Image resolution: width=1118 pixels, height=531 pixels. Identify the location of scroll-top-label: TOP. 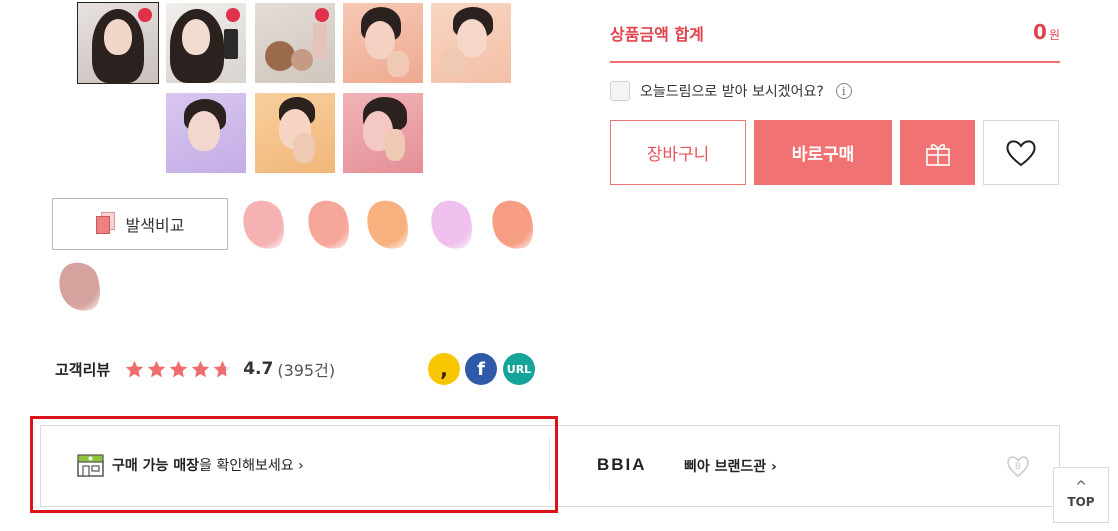
(1081, 502).